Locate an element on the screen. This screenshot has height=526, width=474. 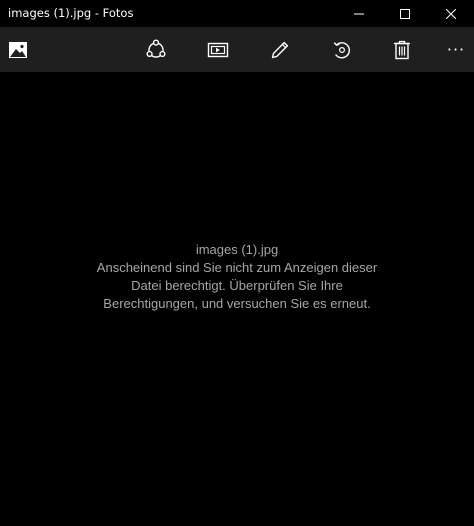
error-line-2: Datei berechtigt. Überprüfen Sie Ihre is located at coordinates (237, 285).